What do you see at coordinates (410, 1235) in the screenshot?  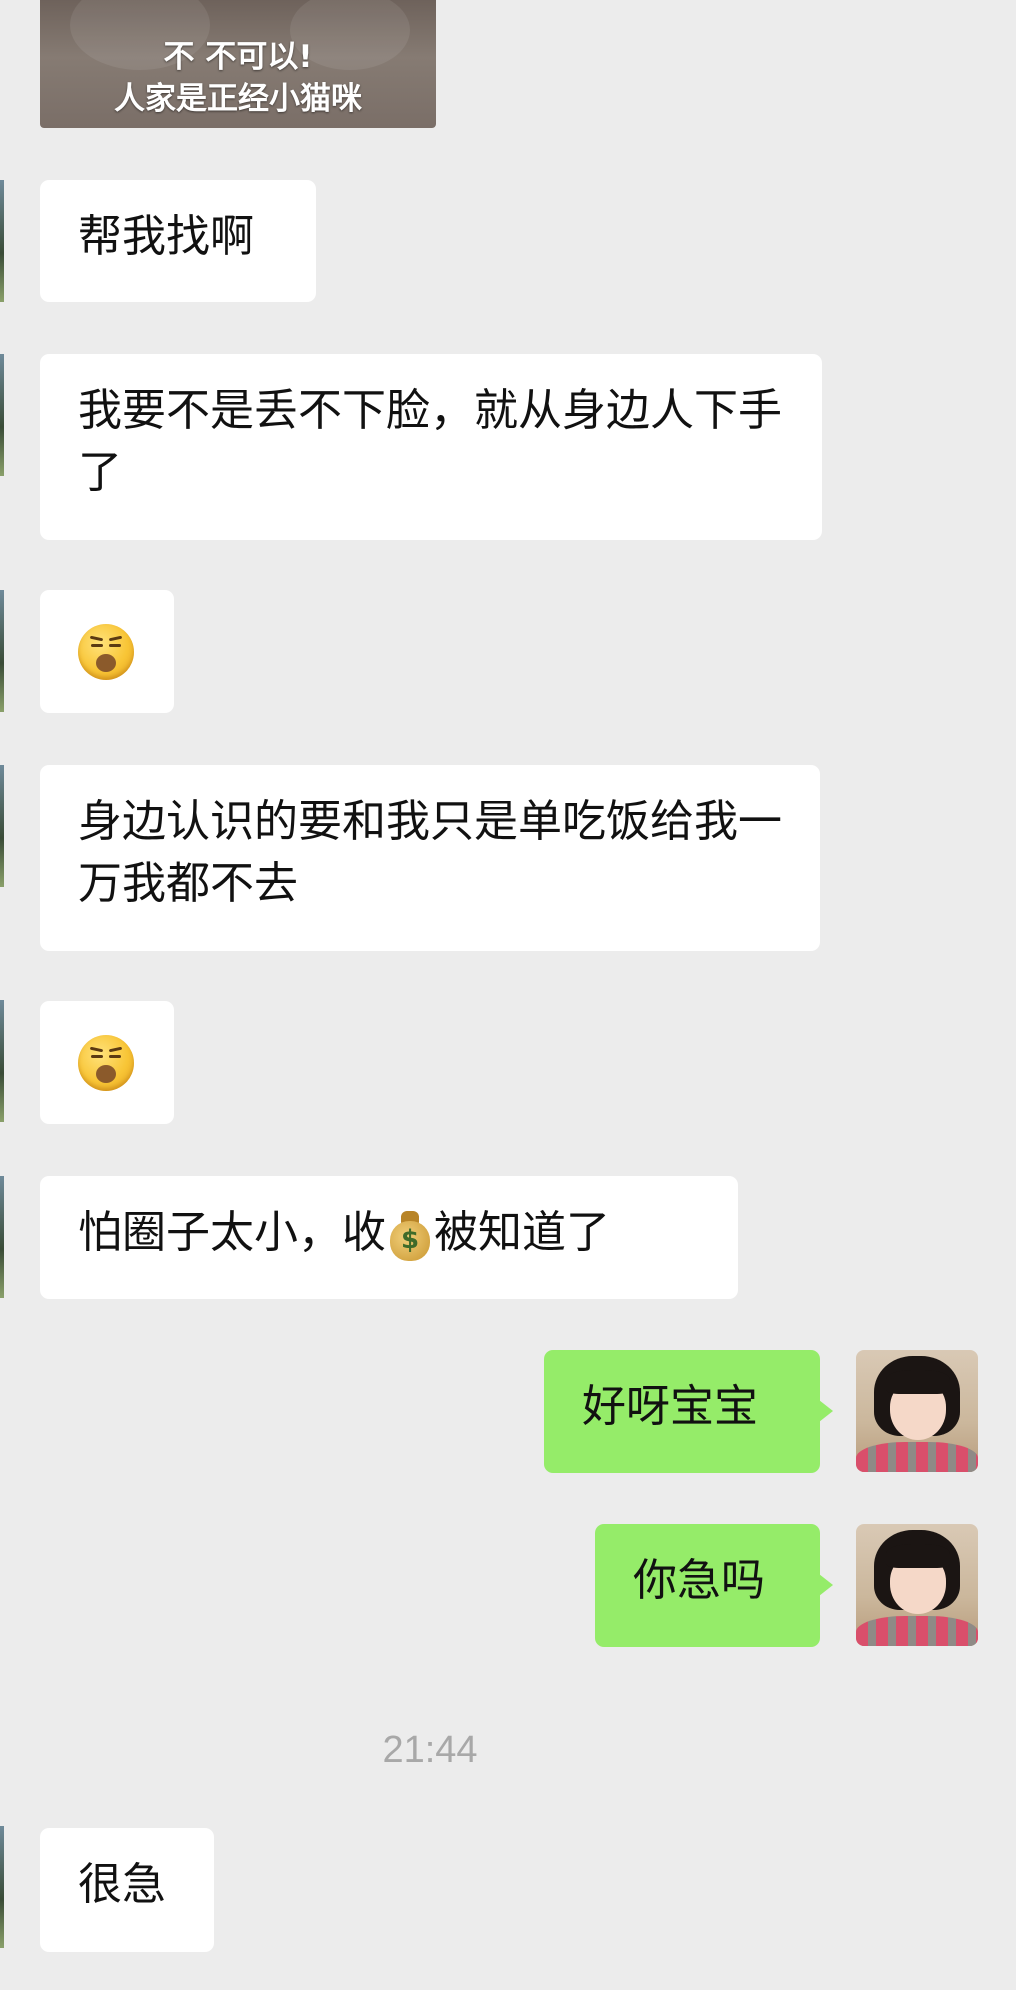 I see `money-bag-icon: $` at bounding box center [410, 1235].